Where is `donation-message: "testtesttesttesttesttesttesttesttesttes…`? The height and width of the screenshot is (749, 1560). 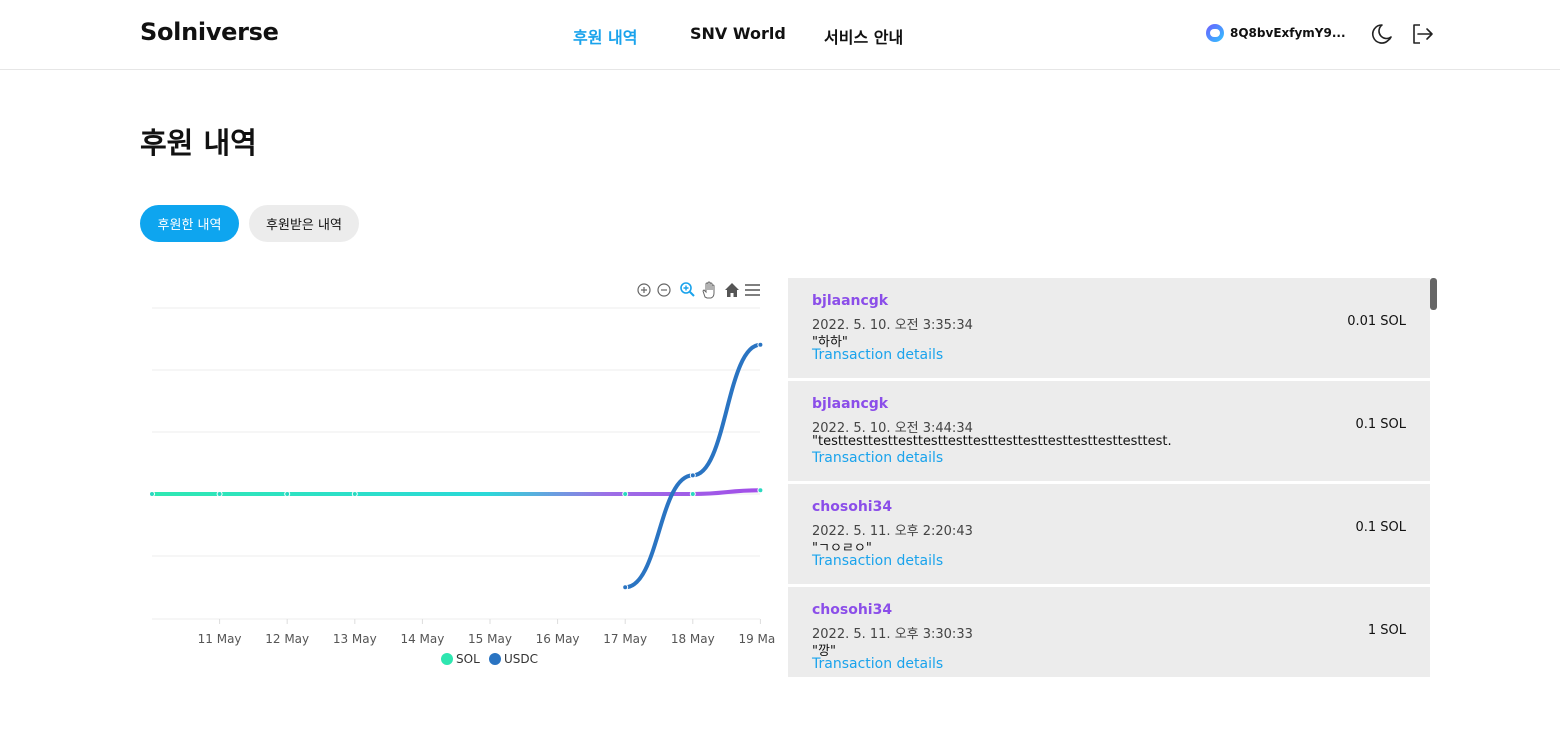 donation-message: "testtesttesttesttesttesttesttesttesttes… is located at coordinates (992, 441).